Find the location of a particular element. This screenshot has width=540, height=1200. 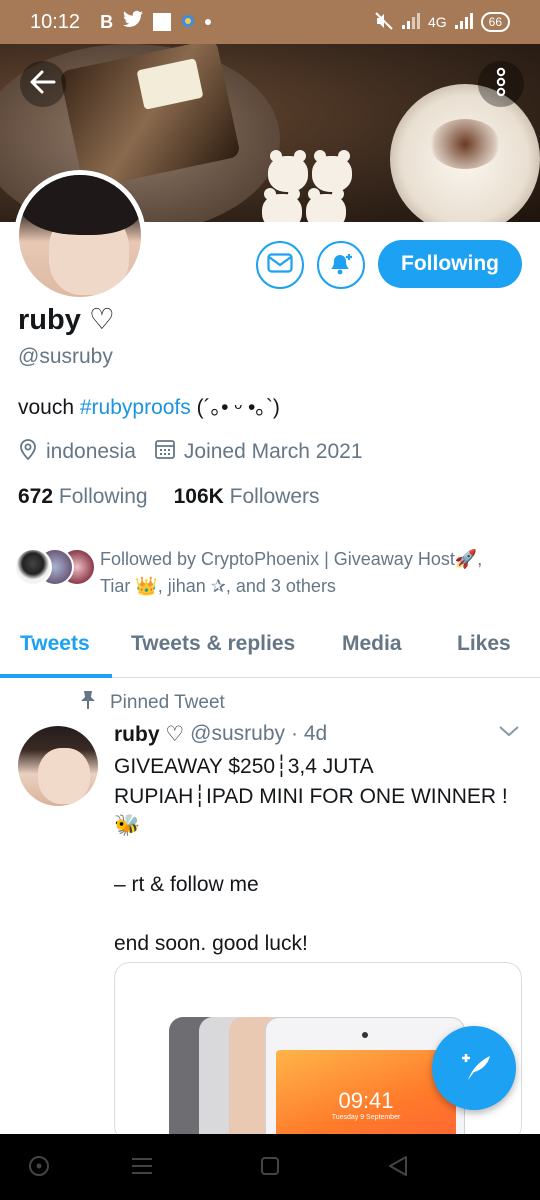

profile-avatar is located at coordinates (80, 236).